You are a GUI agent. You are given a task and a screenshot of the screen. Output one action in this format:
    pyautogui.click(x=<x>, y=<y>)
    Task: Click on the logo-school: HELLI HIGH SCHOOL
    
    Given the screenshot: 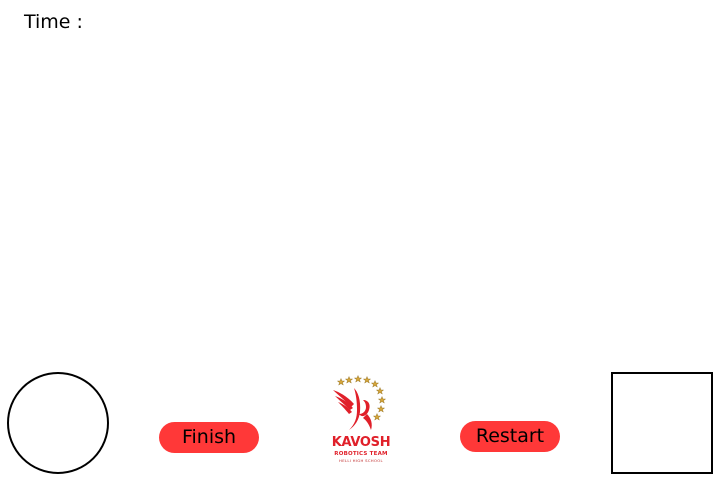 What is the action you would take?
    pyautogui.click(x=361, y=460)
    